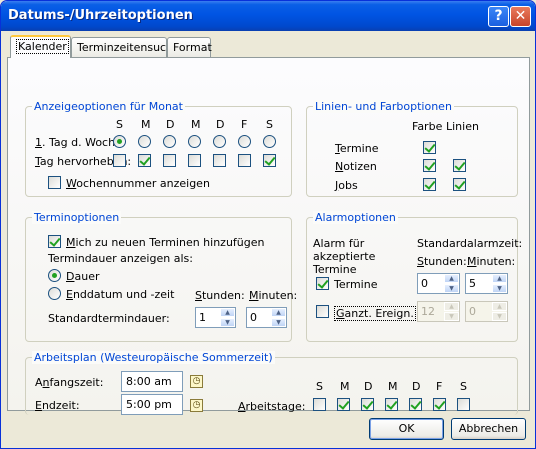 The width and height of the screenshot is (536, 449). What do you see at coordinates (146, 124) in the screenshot?
I see `day-header: M` at bounding box center [146, 124].